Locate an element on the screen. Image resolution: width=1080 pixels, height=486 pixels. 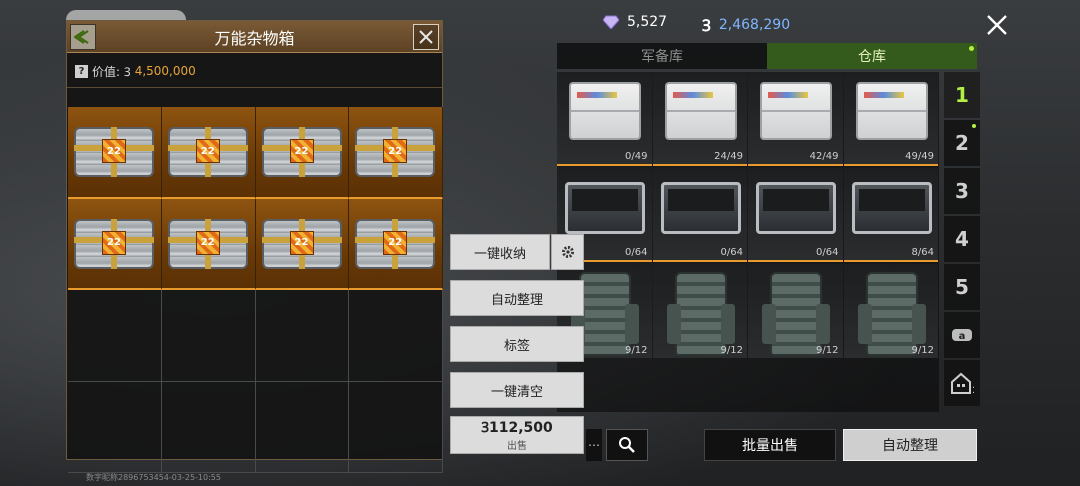
batch-sell-button: 批量出售 is located at coordinates (770, 445).